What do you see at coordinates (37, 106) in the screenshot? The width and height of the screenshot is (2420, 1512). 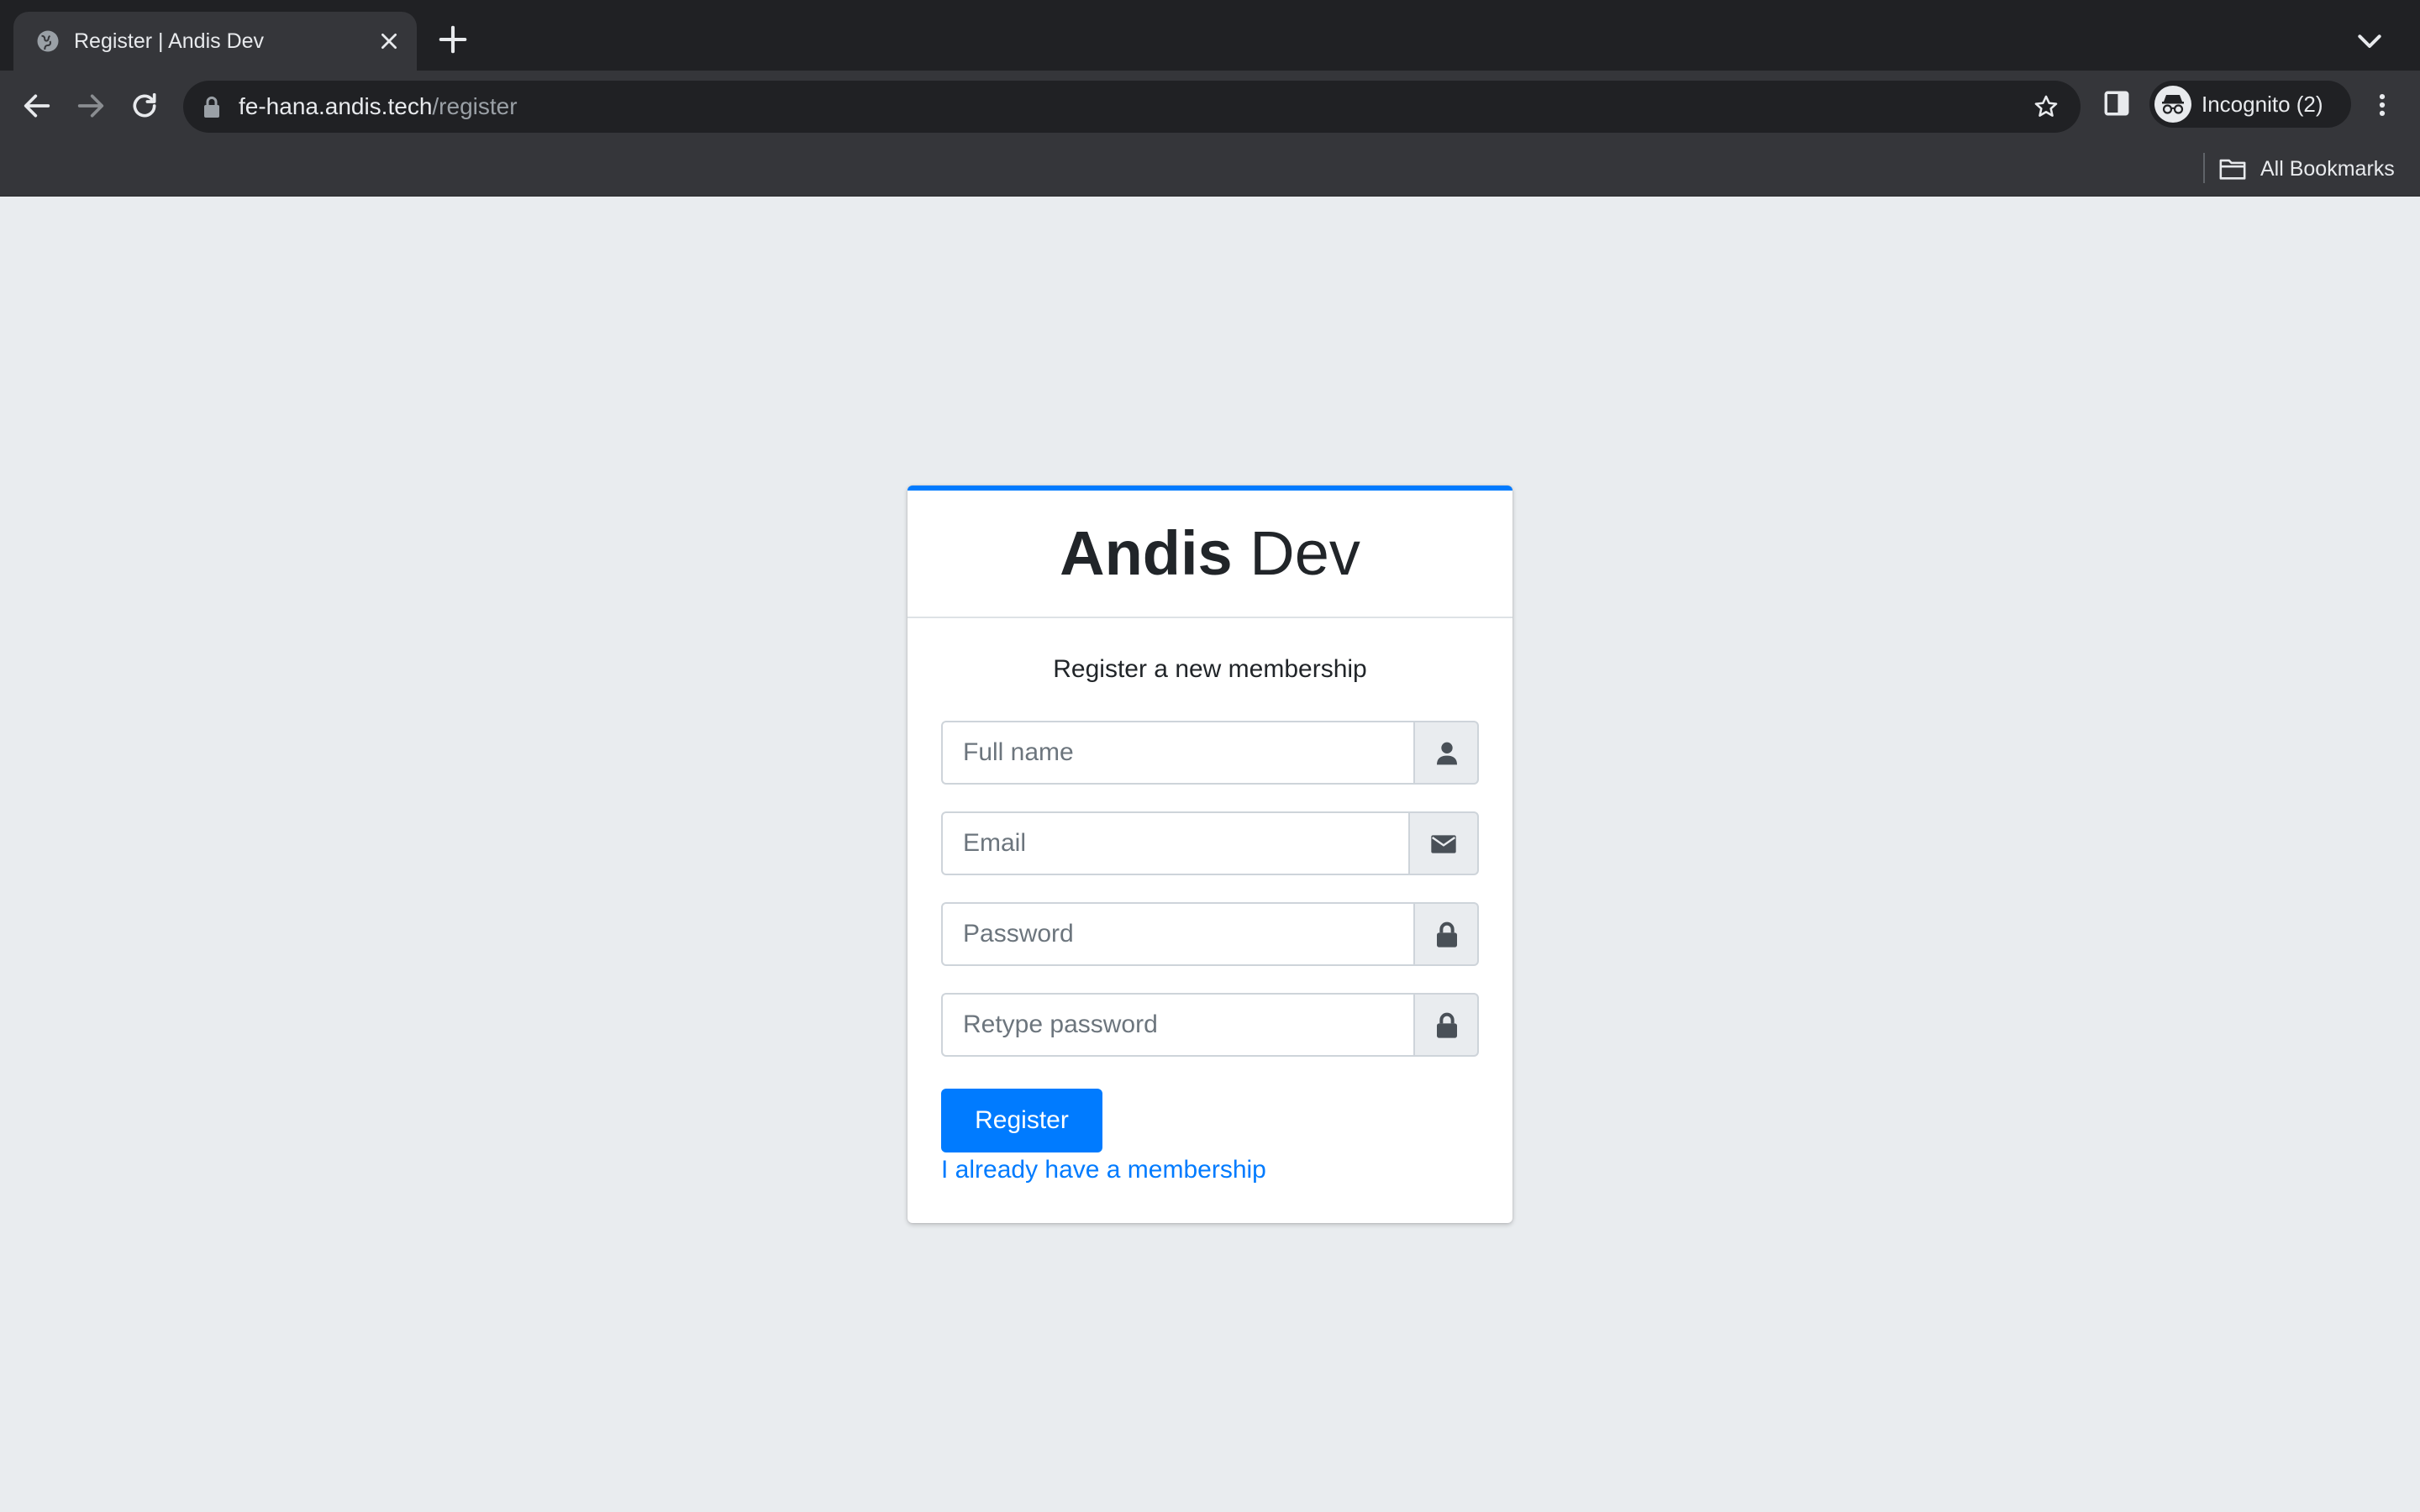 I see `back-arrow-icon` at bounding box center [37, 106].